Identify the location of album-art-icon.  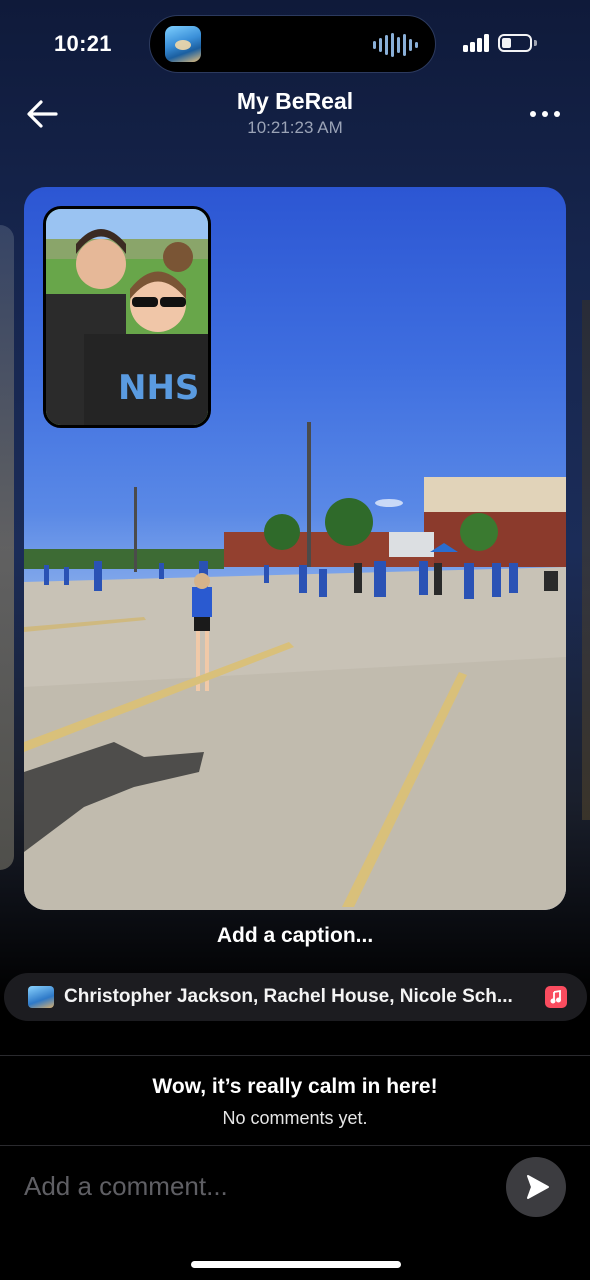
(41, 997).